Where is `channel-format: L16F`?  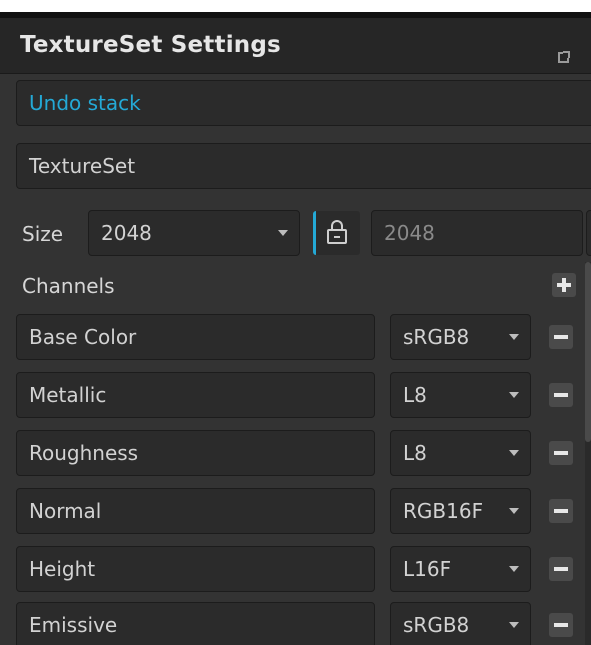
channel-format: L16F is located at coordinates (427, 569).